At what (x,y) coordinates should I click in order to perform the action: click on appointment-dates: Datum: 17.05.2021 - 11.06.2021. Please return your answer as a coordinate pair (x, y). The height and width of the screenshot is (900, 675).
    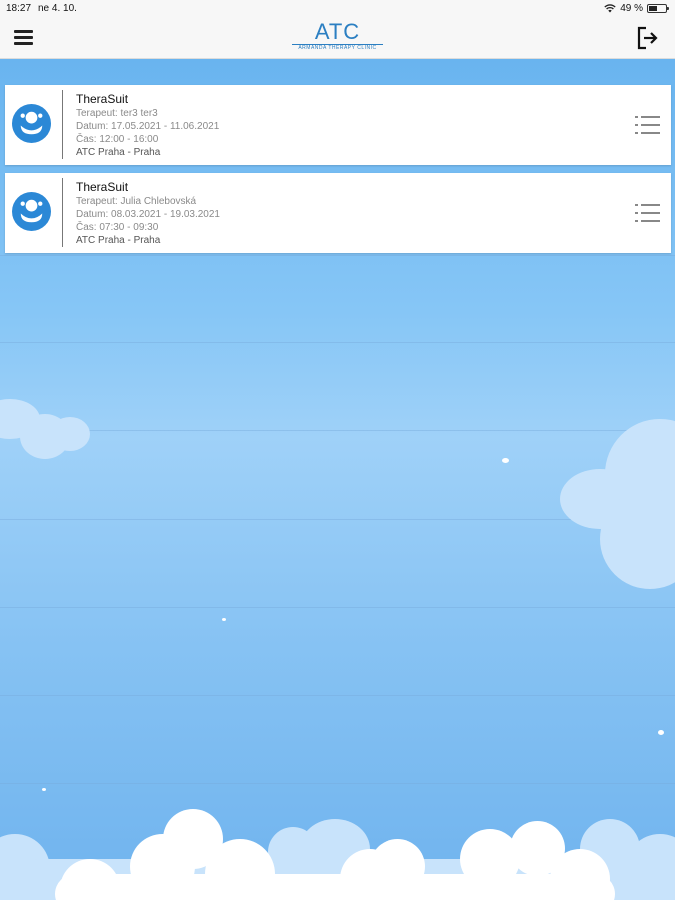
    Looking at the image, I should click on (148, 126).